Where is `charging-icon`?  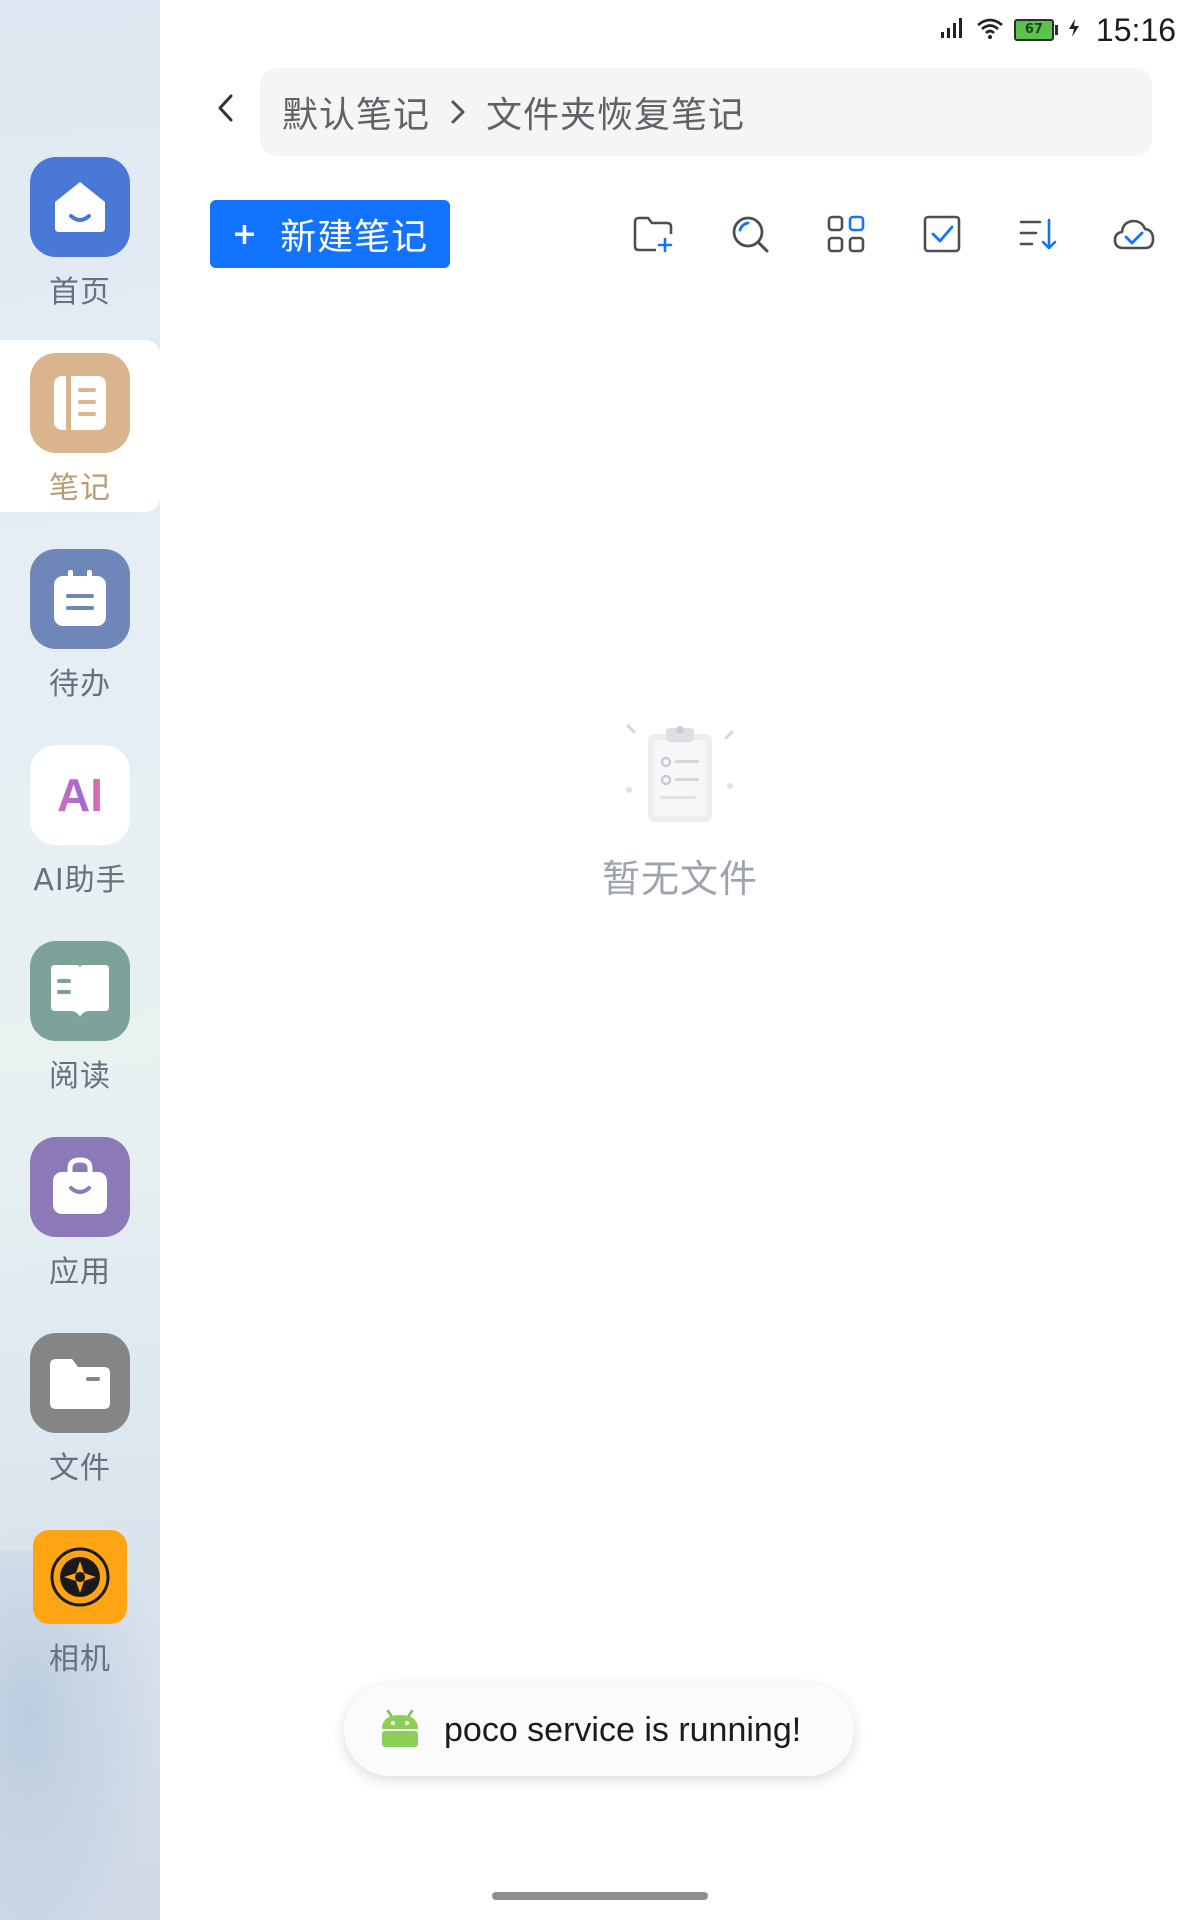 charging-icon is located at coordinates (1074, 30).